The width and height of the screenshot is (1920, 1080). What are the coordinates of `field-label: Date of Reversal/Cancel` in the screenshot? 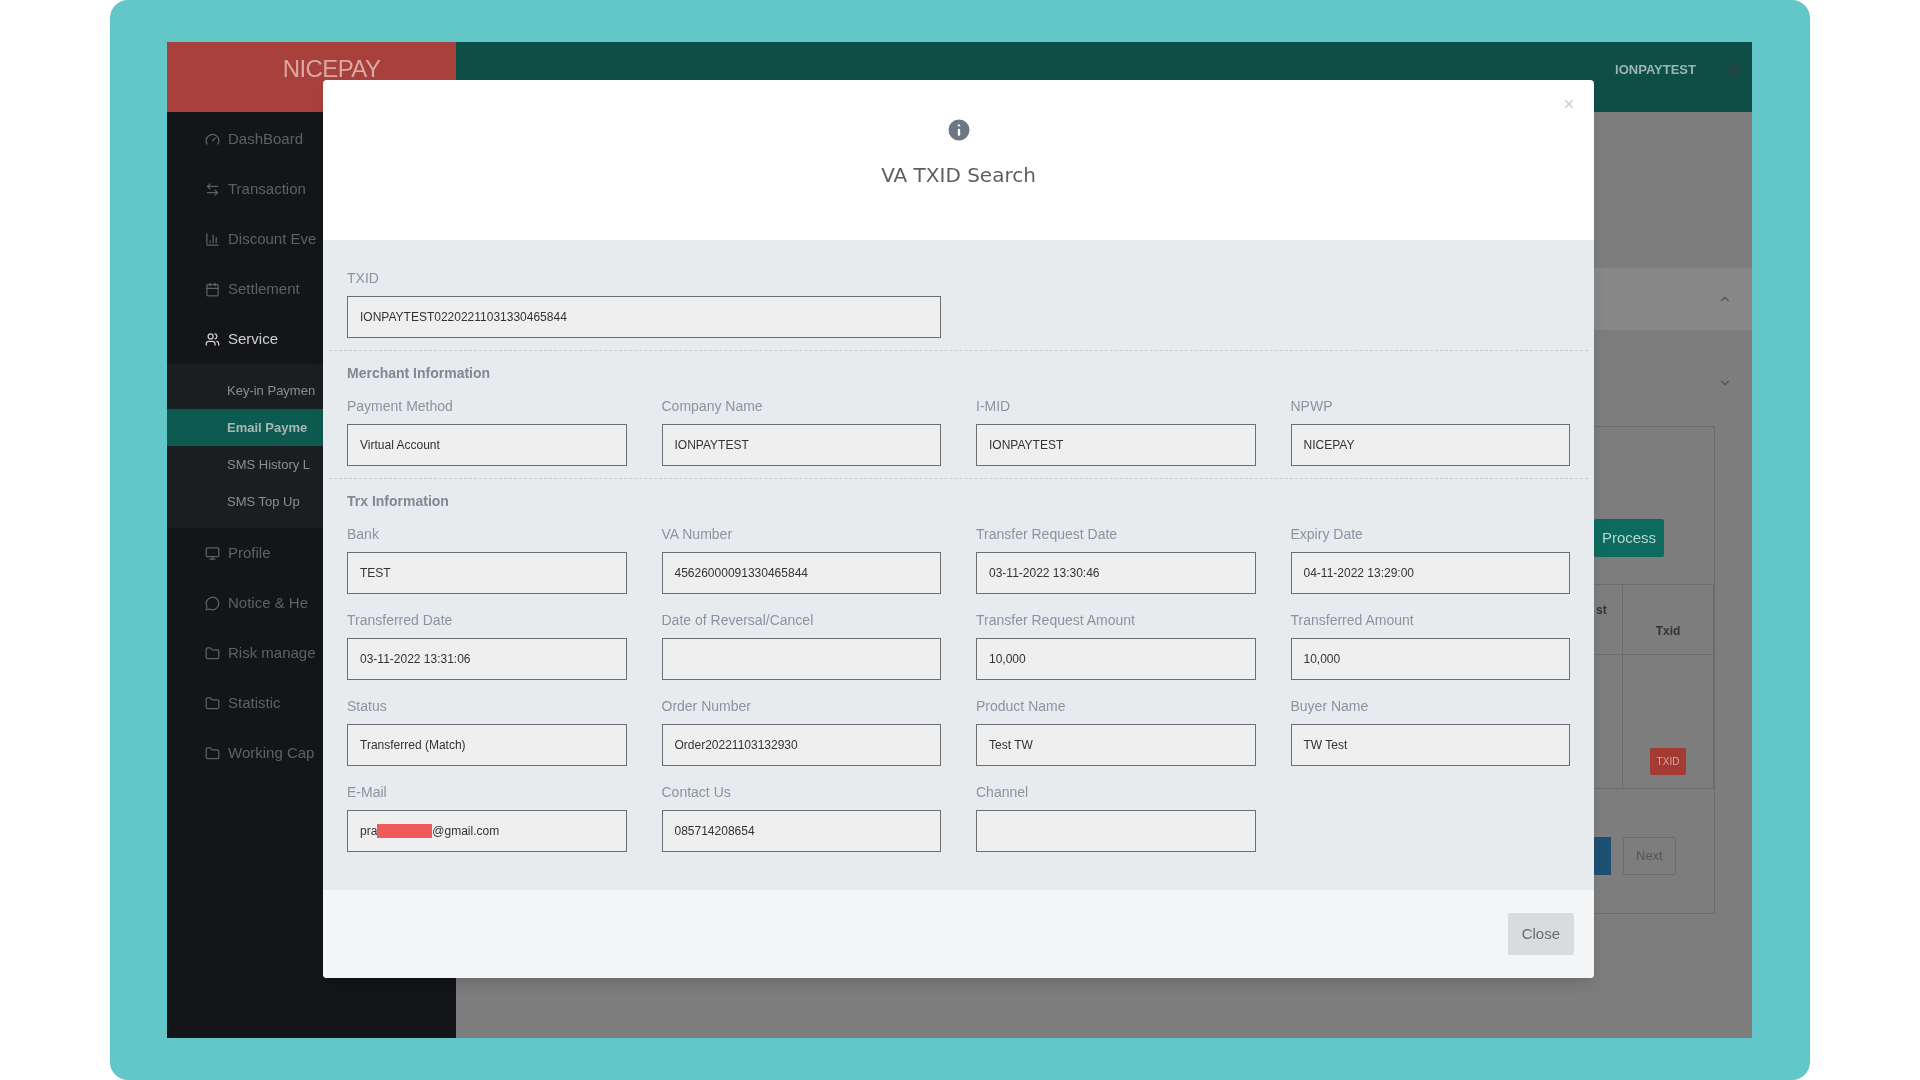 It's located at (738, 620).